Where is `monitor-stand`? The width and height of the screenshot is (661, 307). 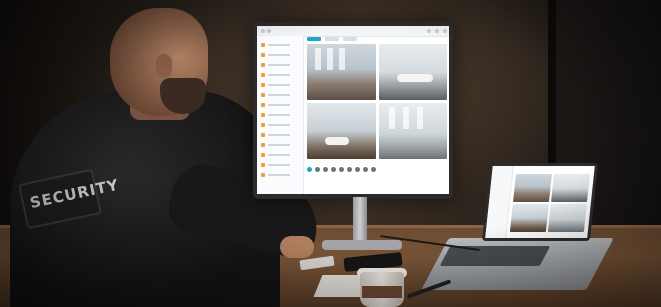 monitor-stand is located at coordinates (360, 220).